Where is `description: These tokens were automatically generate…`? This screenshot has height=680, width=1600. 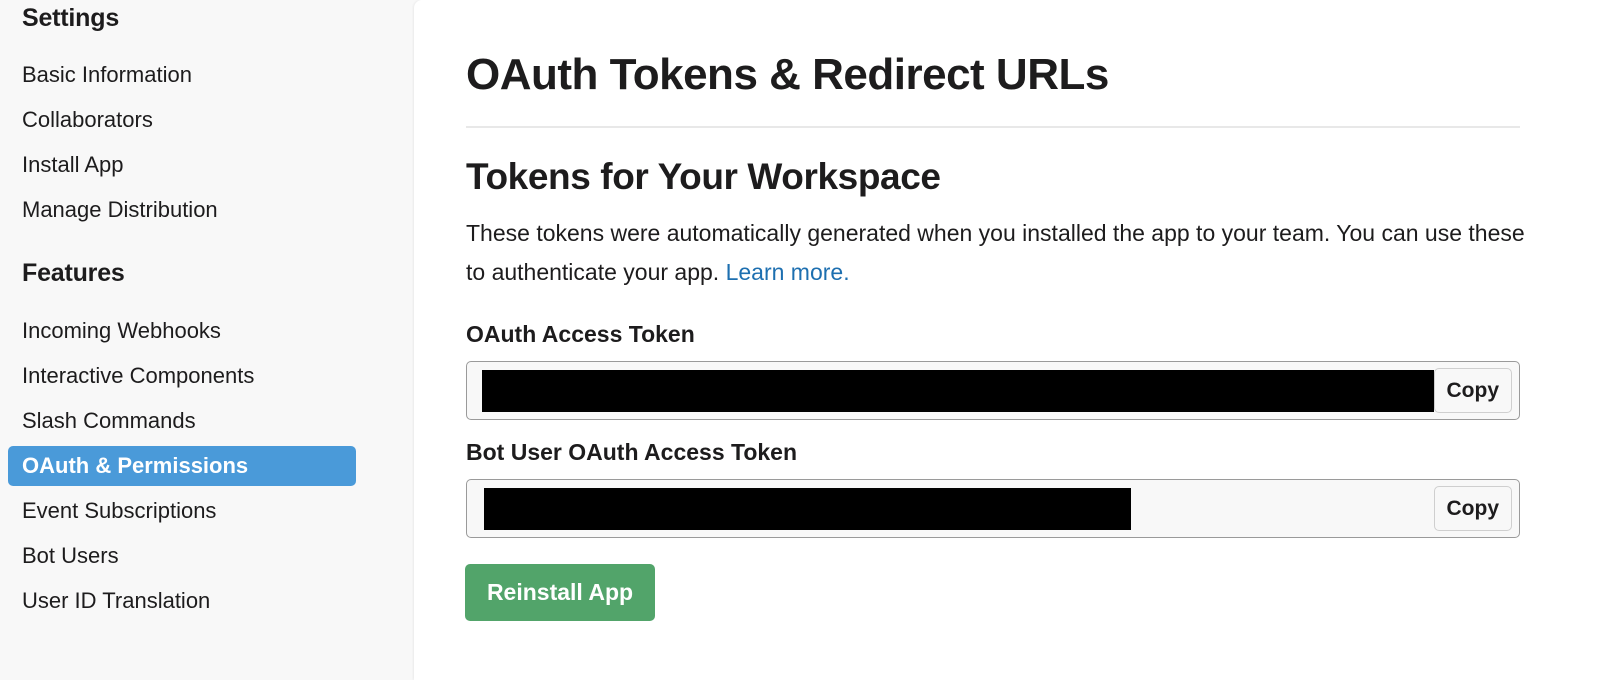 description: These tokens were automatically generate… is located at coordinates (1001, 253).